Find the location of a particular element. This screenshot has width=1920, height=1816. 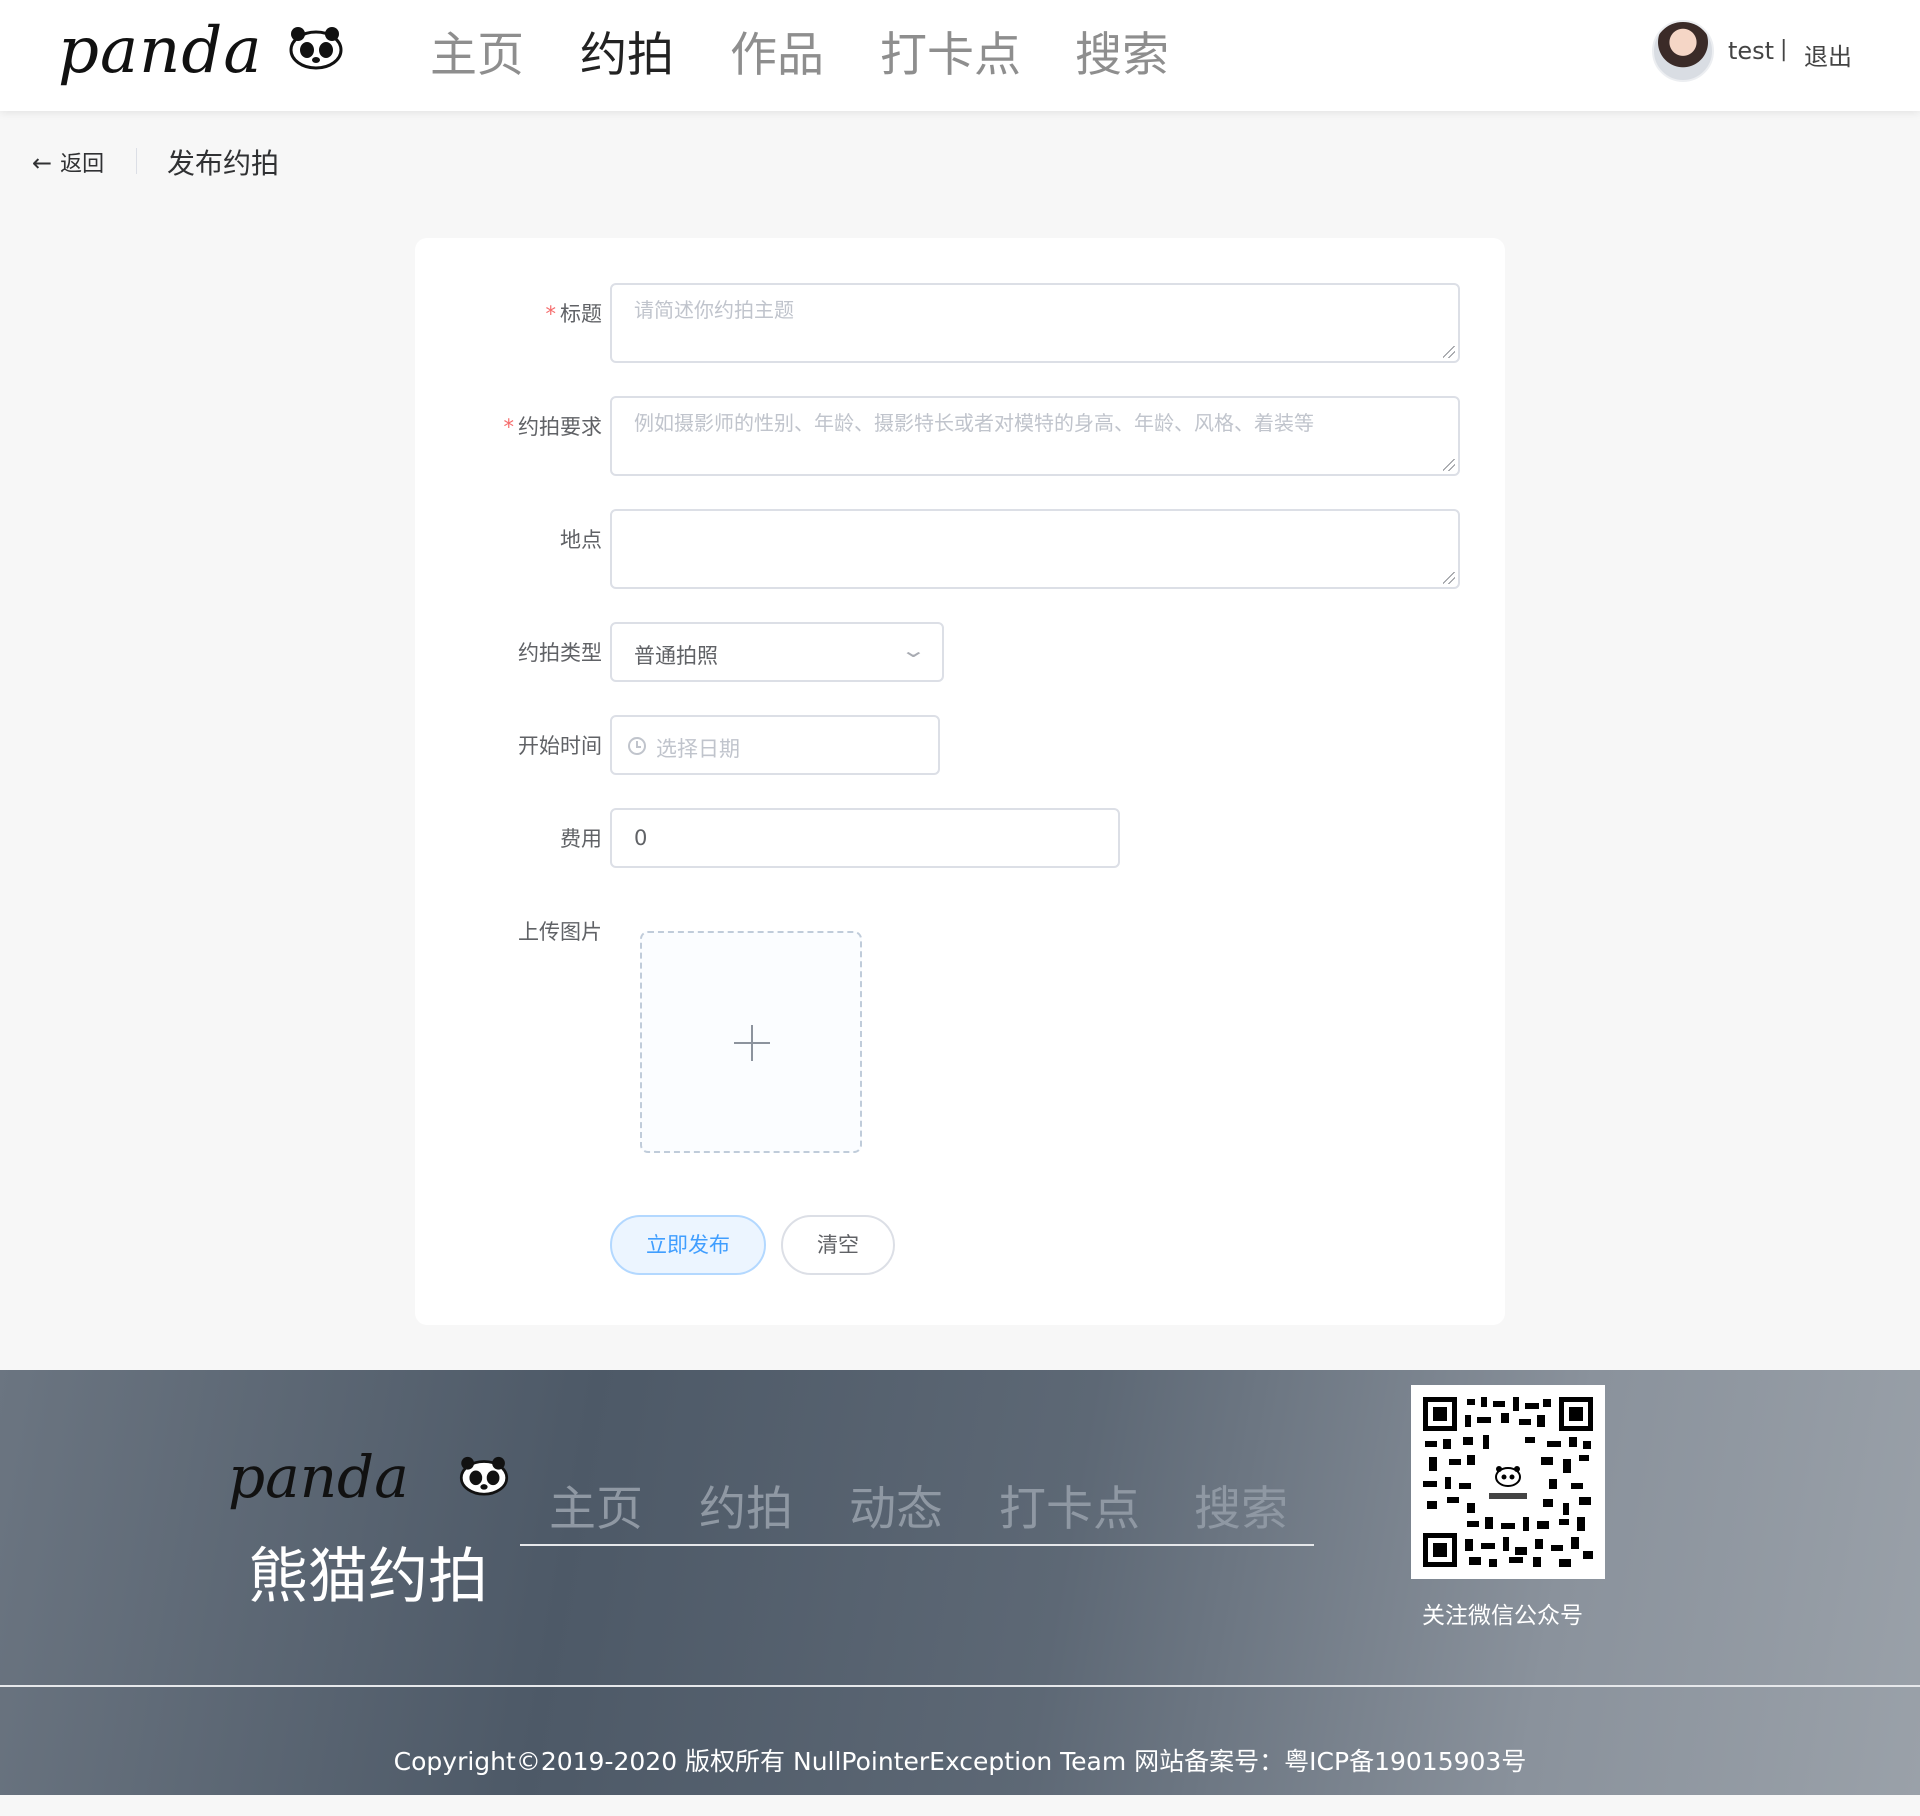

clock-icon is located at coordinates (637, 746).